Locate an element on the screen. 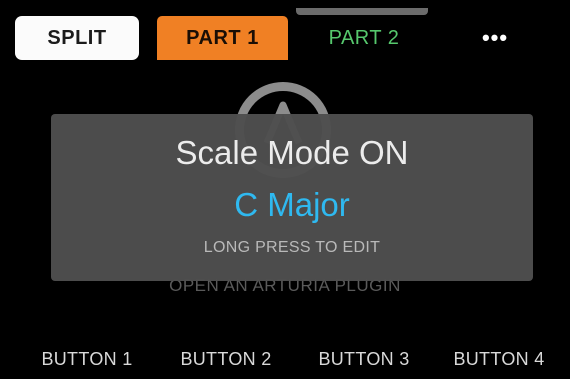  popup-title: Scale Mode ON is located at coordinates (292, 152).